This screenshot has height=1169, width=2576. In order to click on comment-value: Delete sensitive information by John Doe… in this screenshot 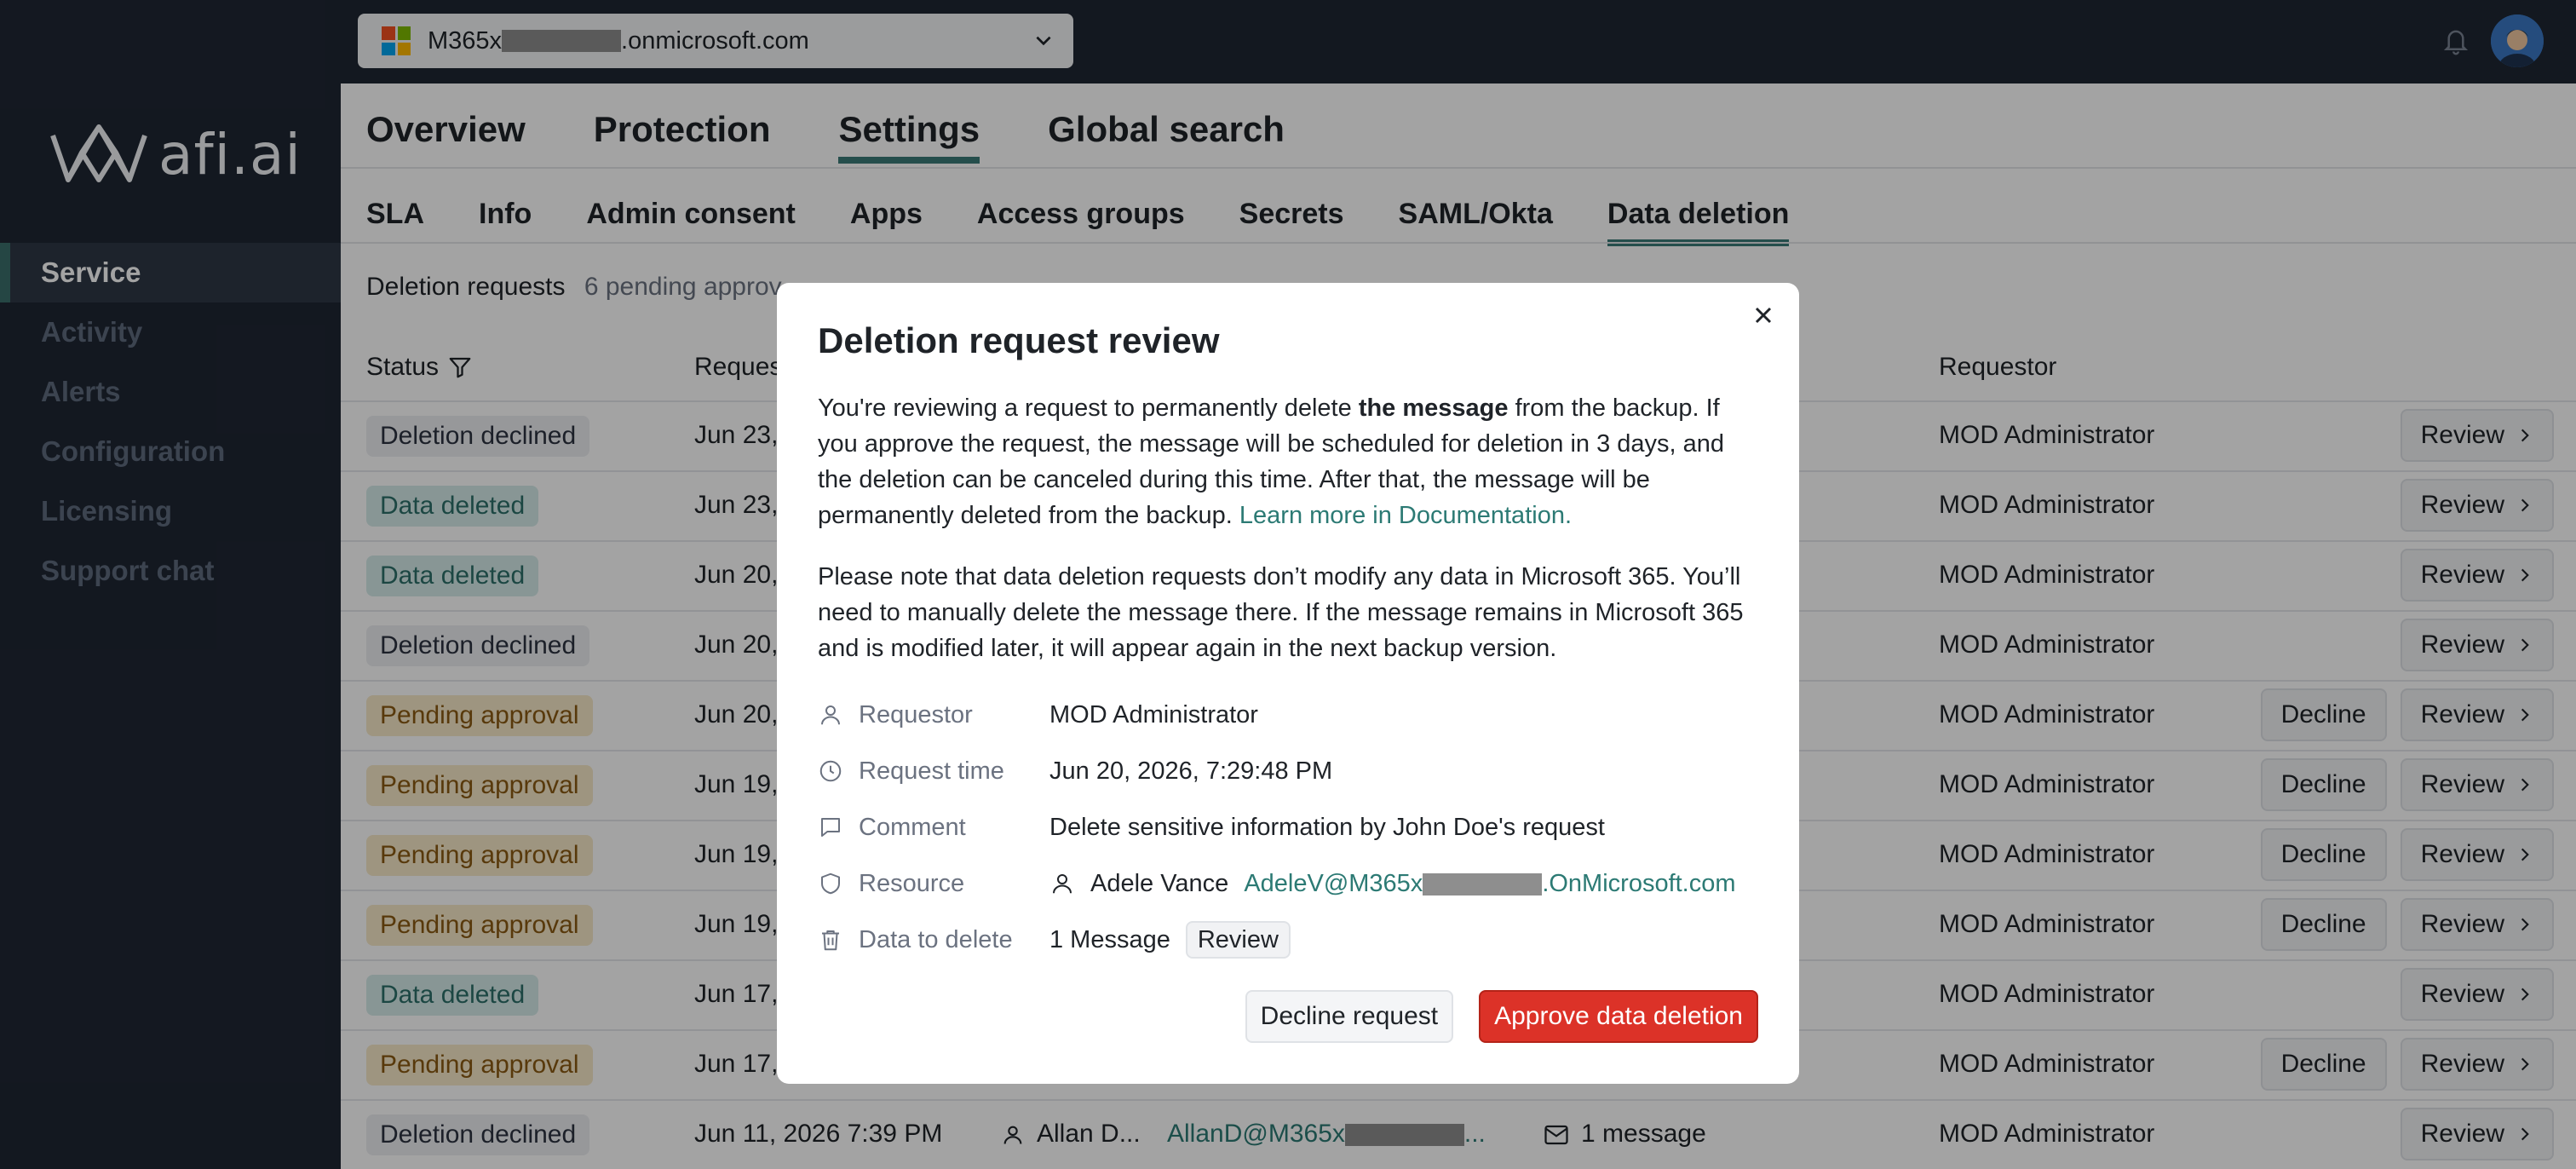, I will do `click(1327, 827)`.